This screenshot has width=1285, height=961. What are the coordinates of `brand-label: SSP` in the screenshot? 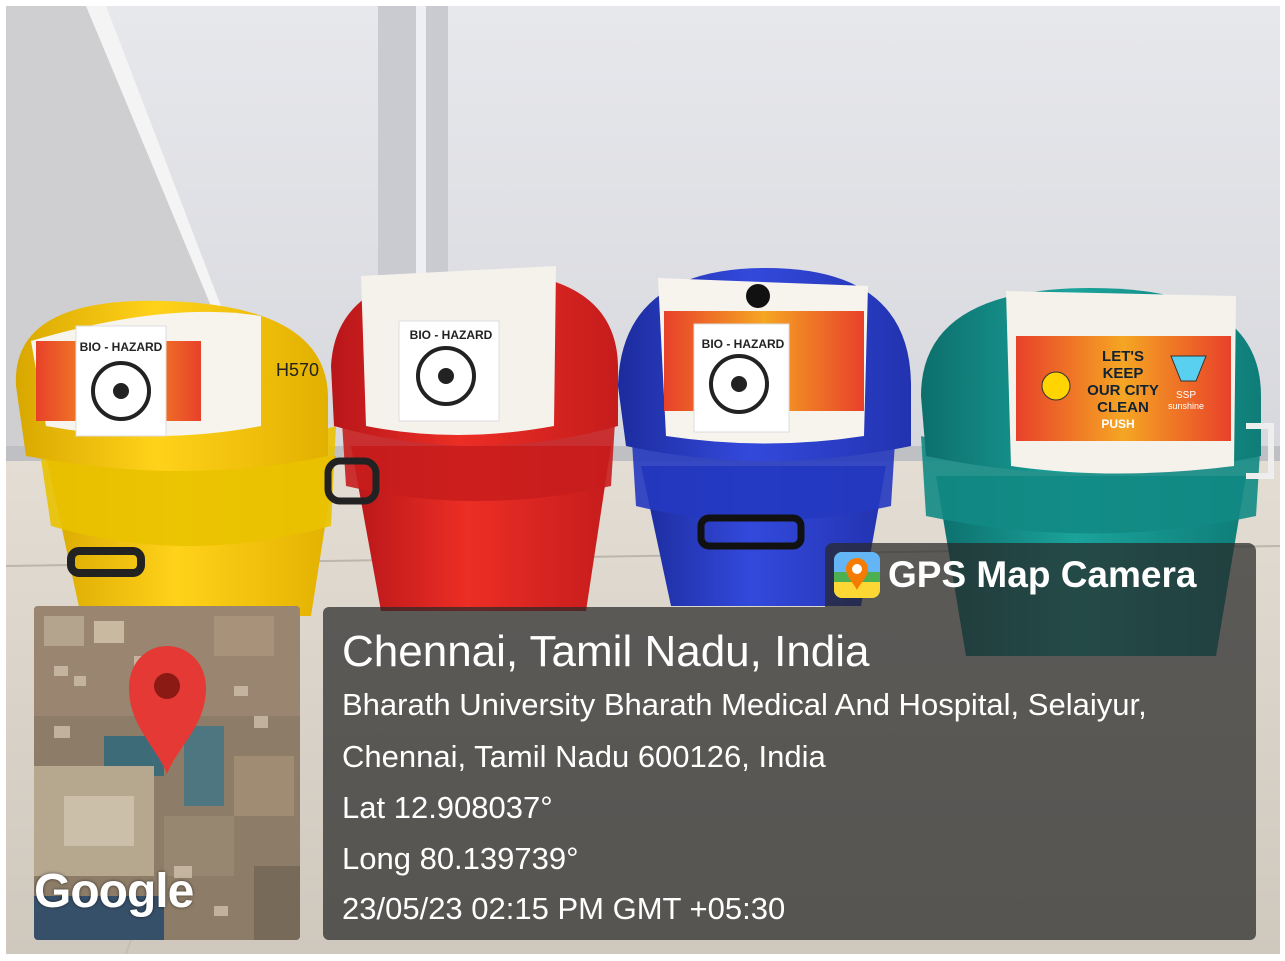 It's located at (1186, 395).